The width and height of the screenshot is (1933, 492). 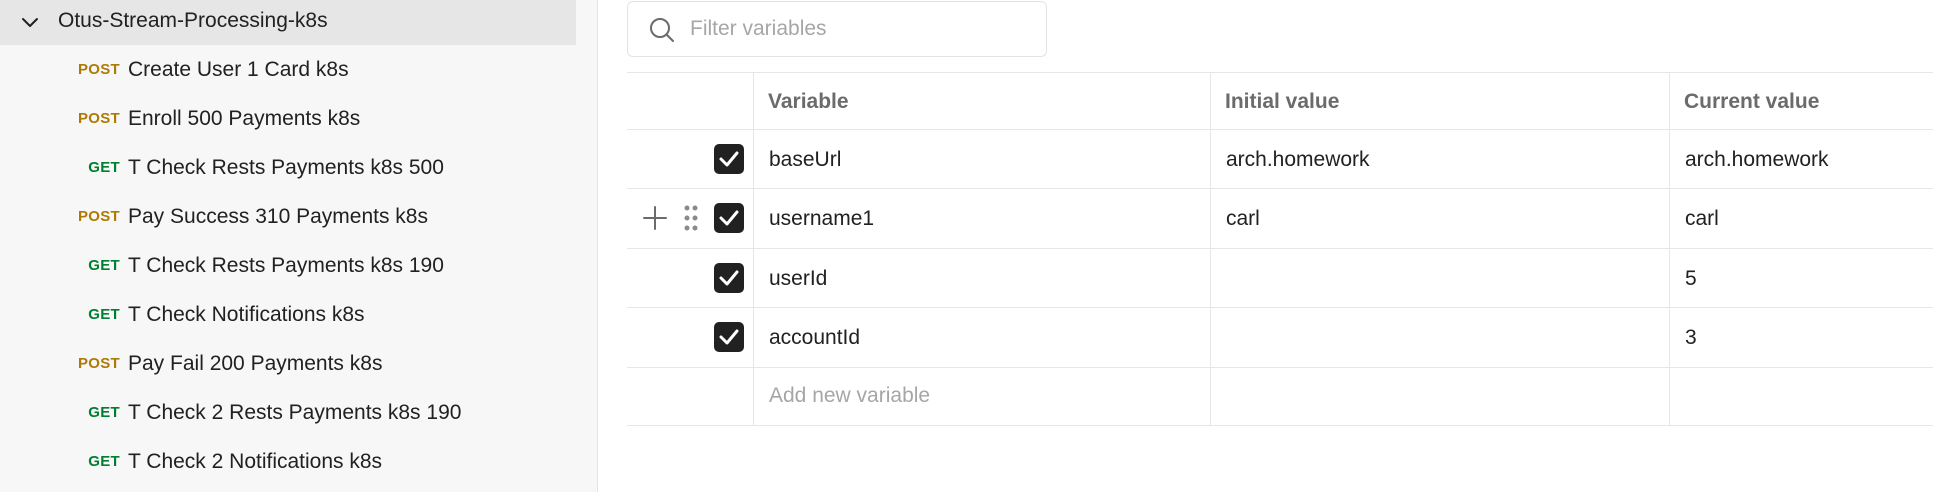 What do you see at coordinates (1801, 278) in the screenshot?
I see `current-value-cell: 5` at bounding box center [1801, 278].